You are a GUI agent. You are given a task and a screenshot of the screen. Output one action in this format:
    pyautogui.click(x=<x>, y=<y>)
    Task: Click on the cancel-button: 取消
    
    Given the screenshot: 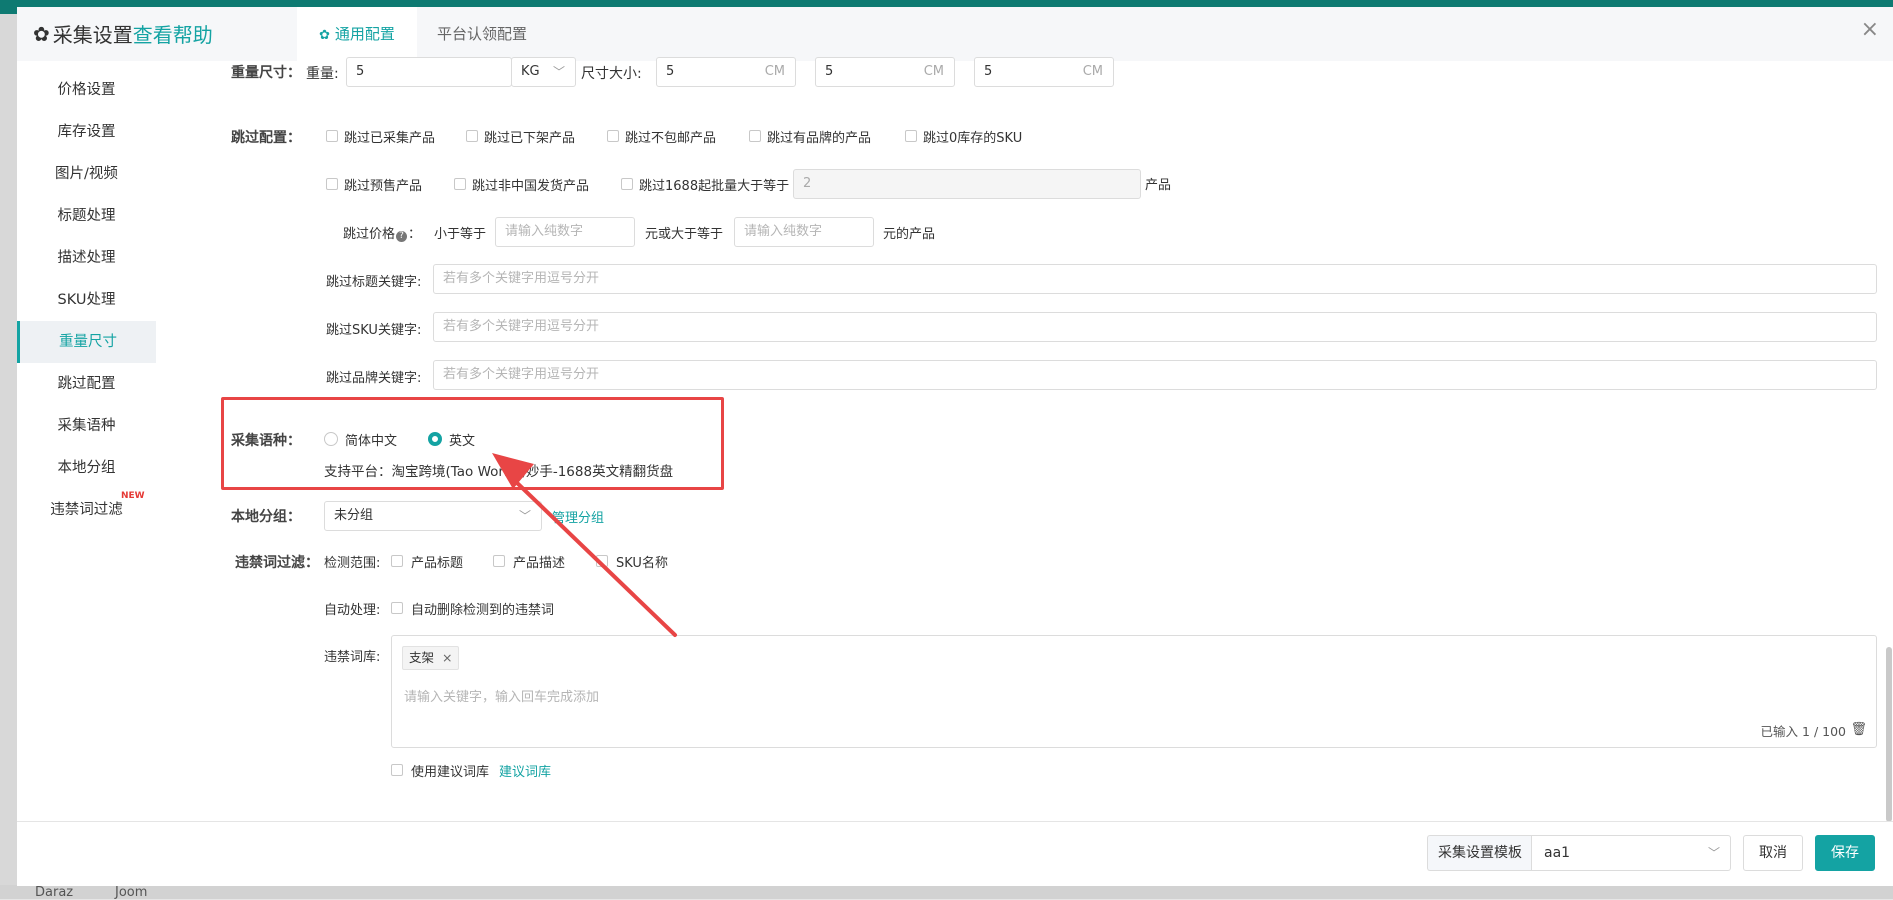 What is the action you would take?
    pyautogui.click(x=1773, y=853)
    